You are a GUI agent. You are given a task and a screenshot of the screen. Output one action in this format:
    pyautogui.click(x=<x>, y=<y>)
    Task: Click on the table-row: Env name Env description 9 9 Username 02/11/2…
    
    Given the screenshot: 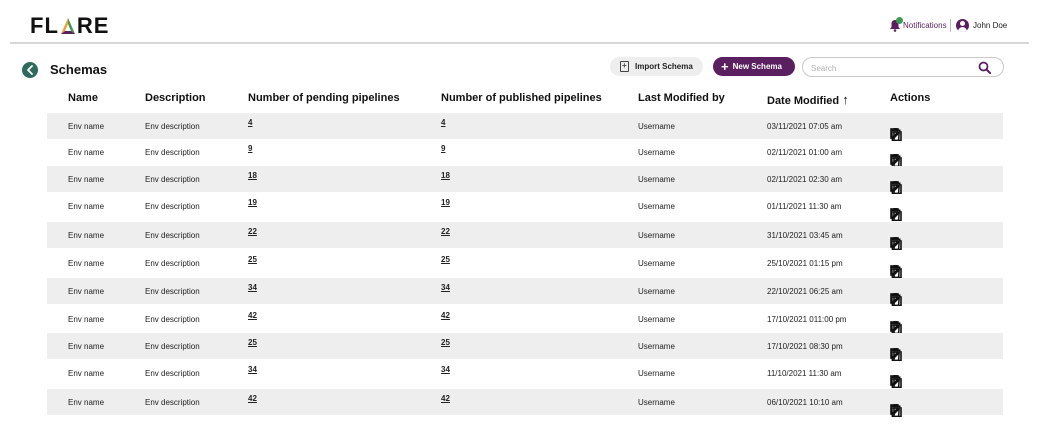 What is the action you would take?
    pyautogui.click(x=525, y=153)
    